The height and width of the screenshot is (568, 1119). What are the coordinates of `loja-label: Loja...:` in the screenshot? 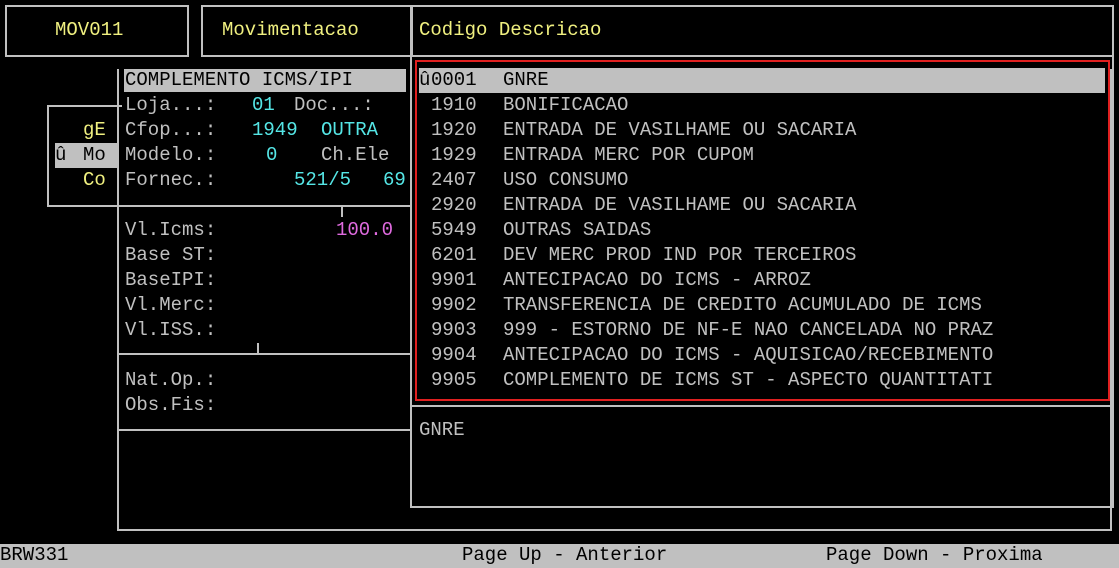 It's located at (171, 105).